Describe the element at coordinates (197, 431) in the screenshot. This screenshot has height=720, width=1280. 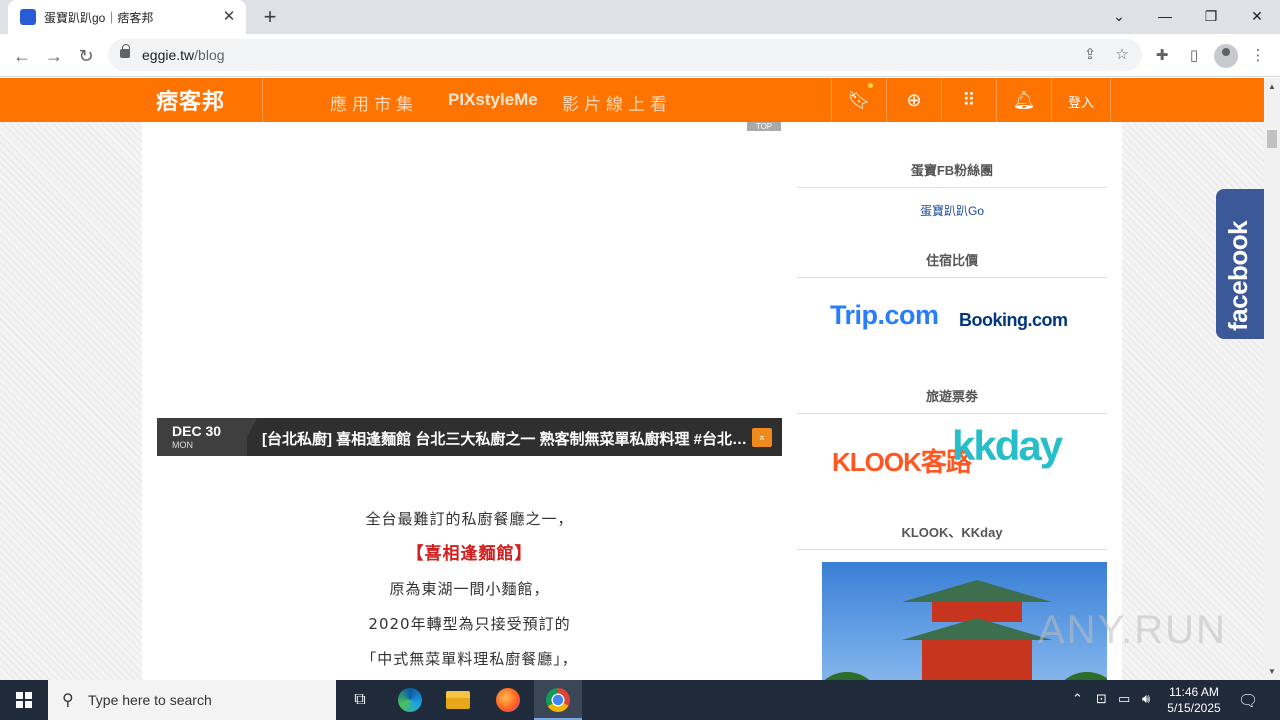
I see `post-date-month-day: DEC 30` at that location.